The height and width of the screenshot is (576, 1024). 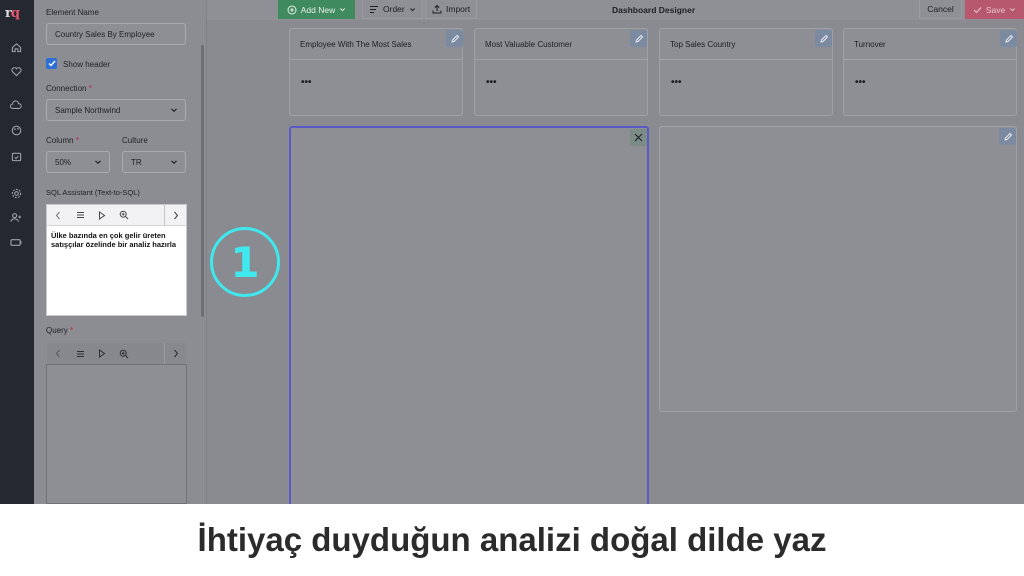 What do you see at coordinates (62, 140) in the screenshot?
I see `column-label: Column *` at bounding box center [62, 140].